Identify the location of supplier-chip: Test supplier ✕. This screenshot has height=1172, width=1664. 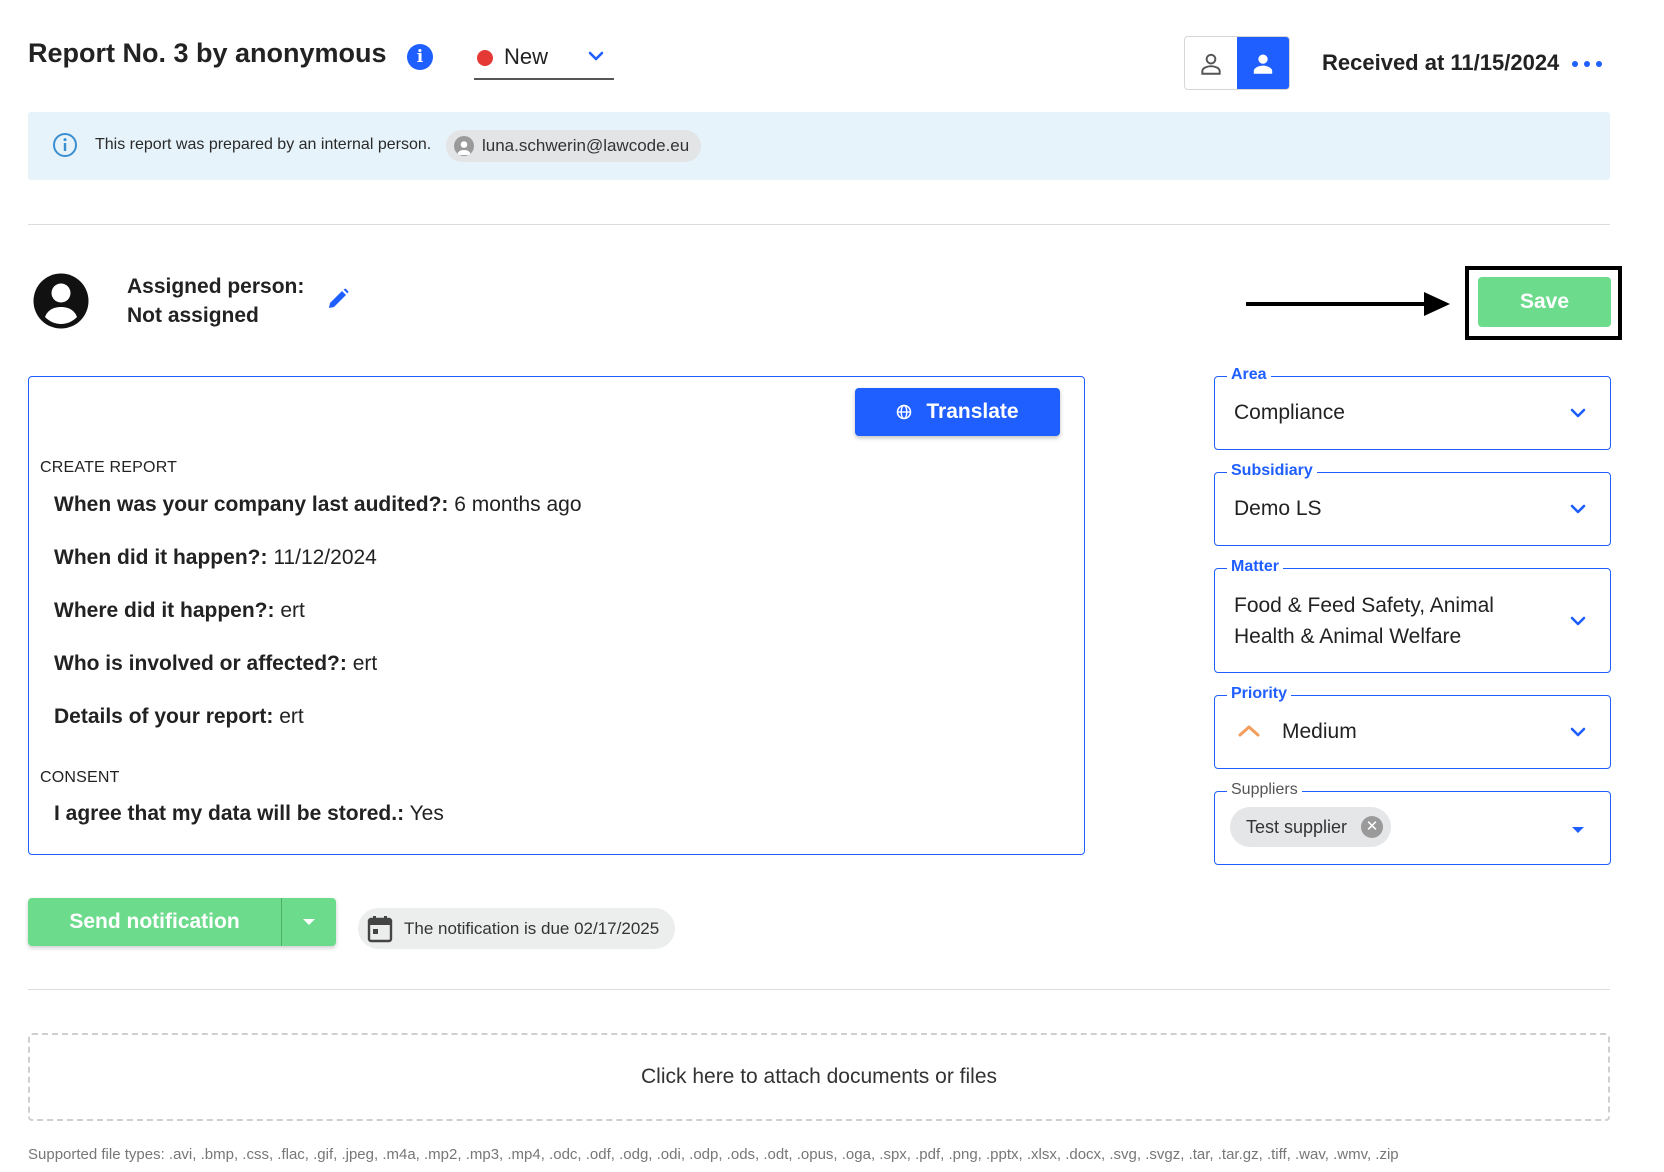
(1311, 827).